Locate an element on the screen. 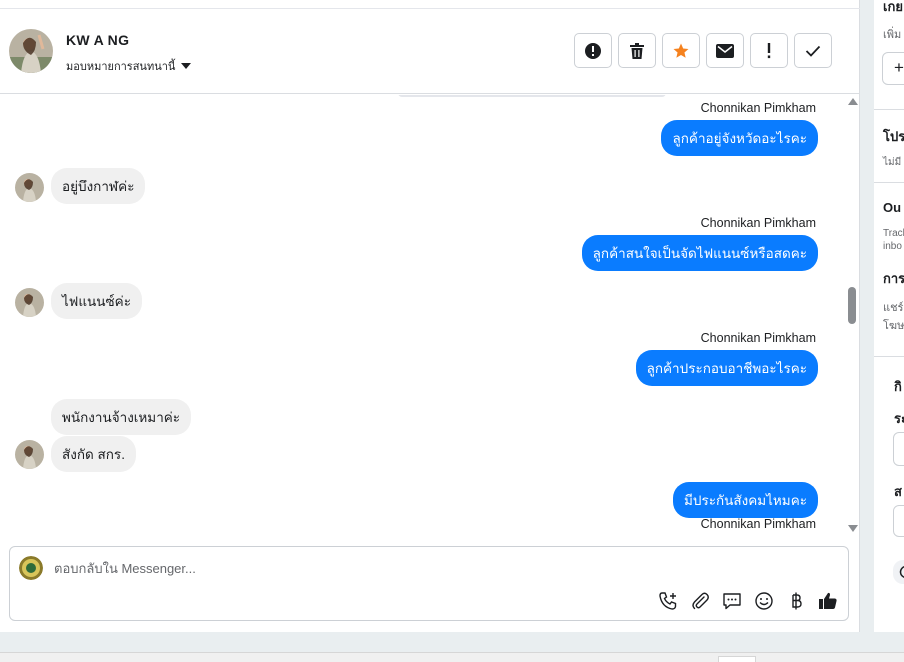 This screenshot has height=662, width=904. paperclip-icon is located at coordinates (700, 601).